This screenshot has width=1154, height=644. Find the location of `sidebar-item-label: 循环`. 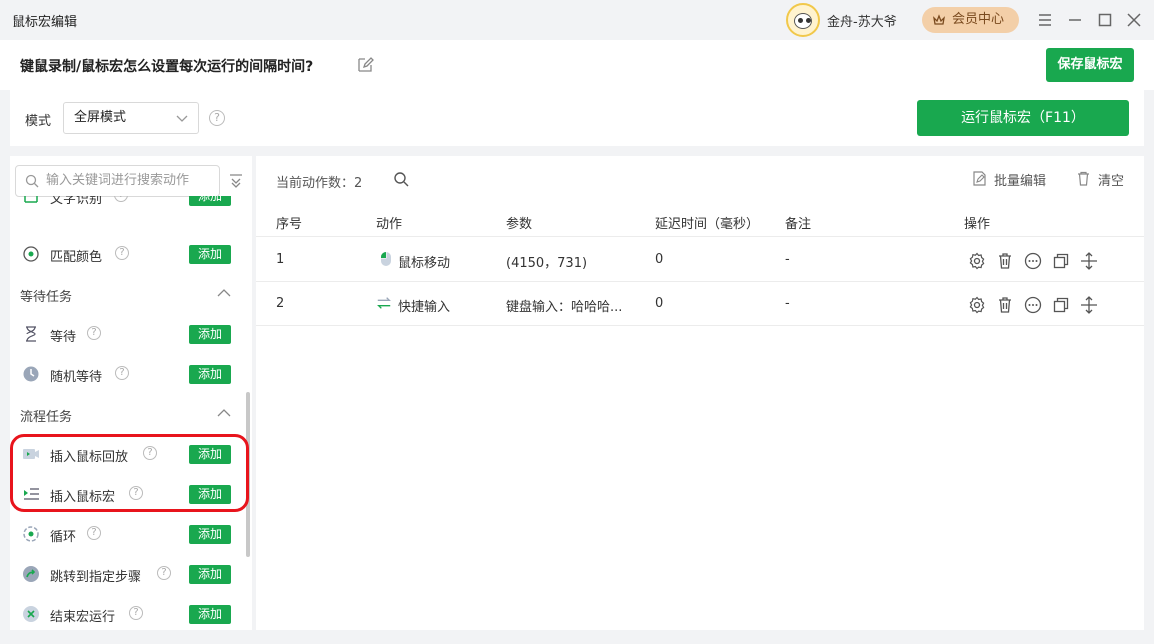

sidebar-item-label: 循环 is located at coordinates (63, 537).